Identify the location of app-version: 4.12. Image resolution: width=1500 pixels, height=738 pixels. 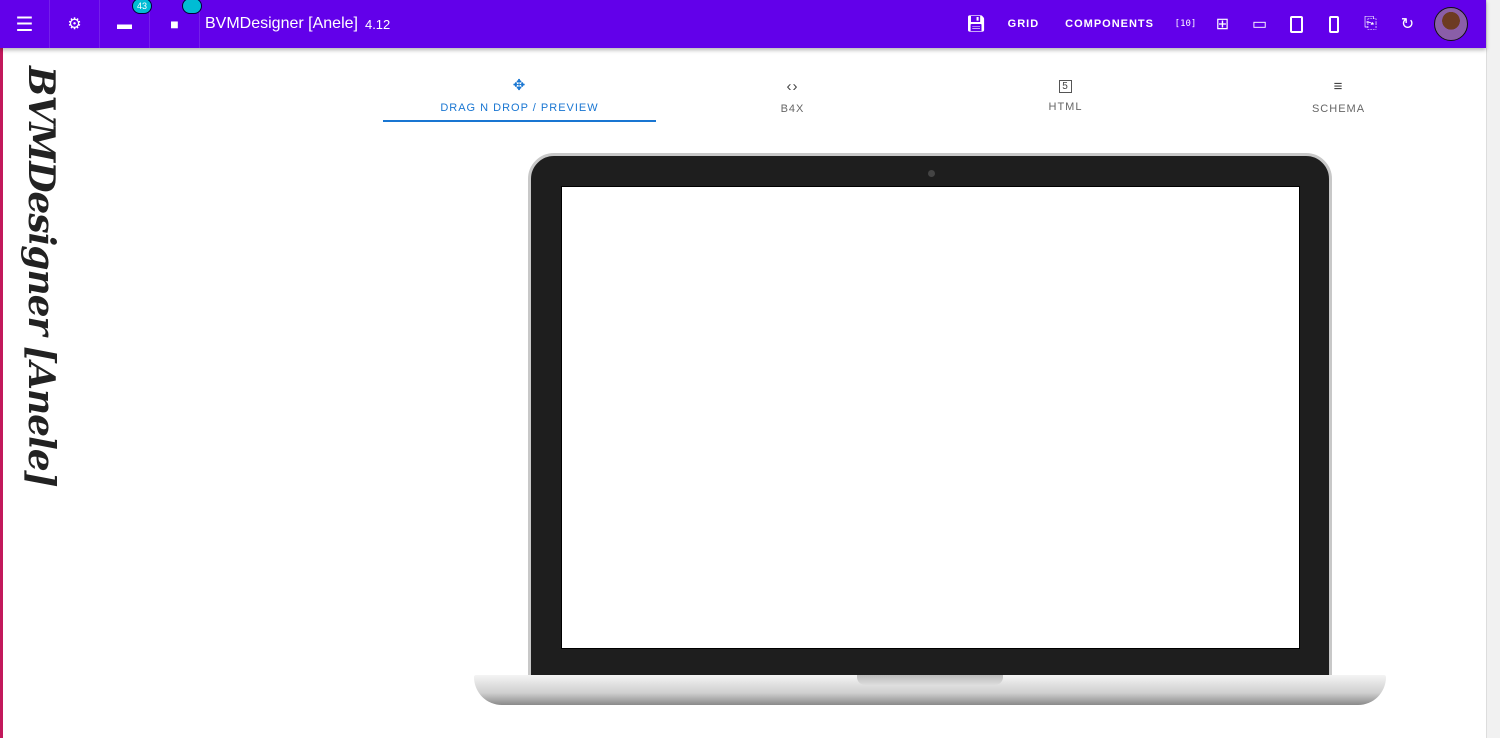
(377, 24).